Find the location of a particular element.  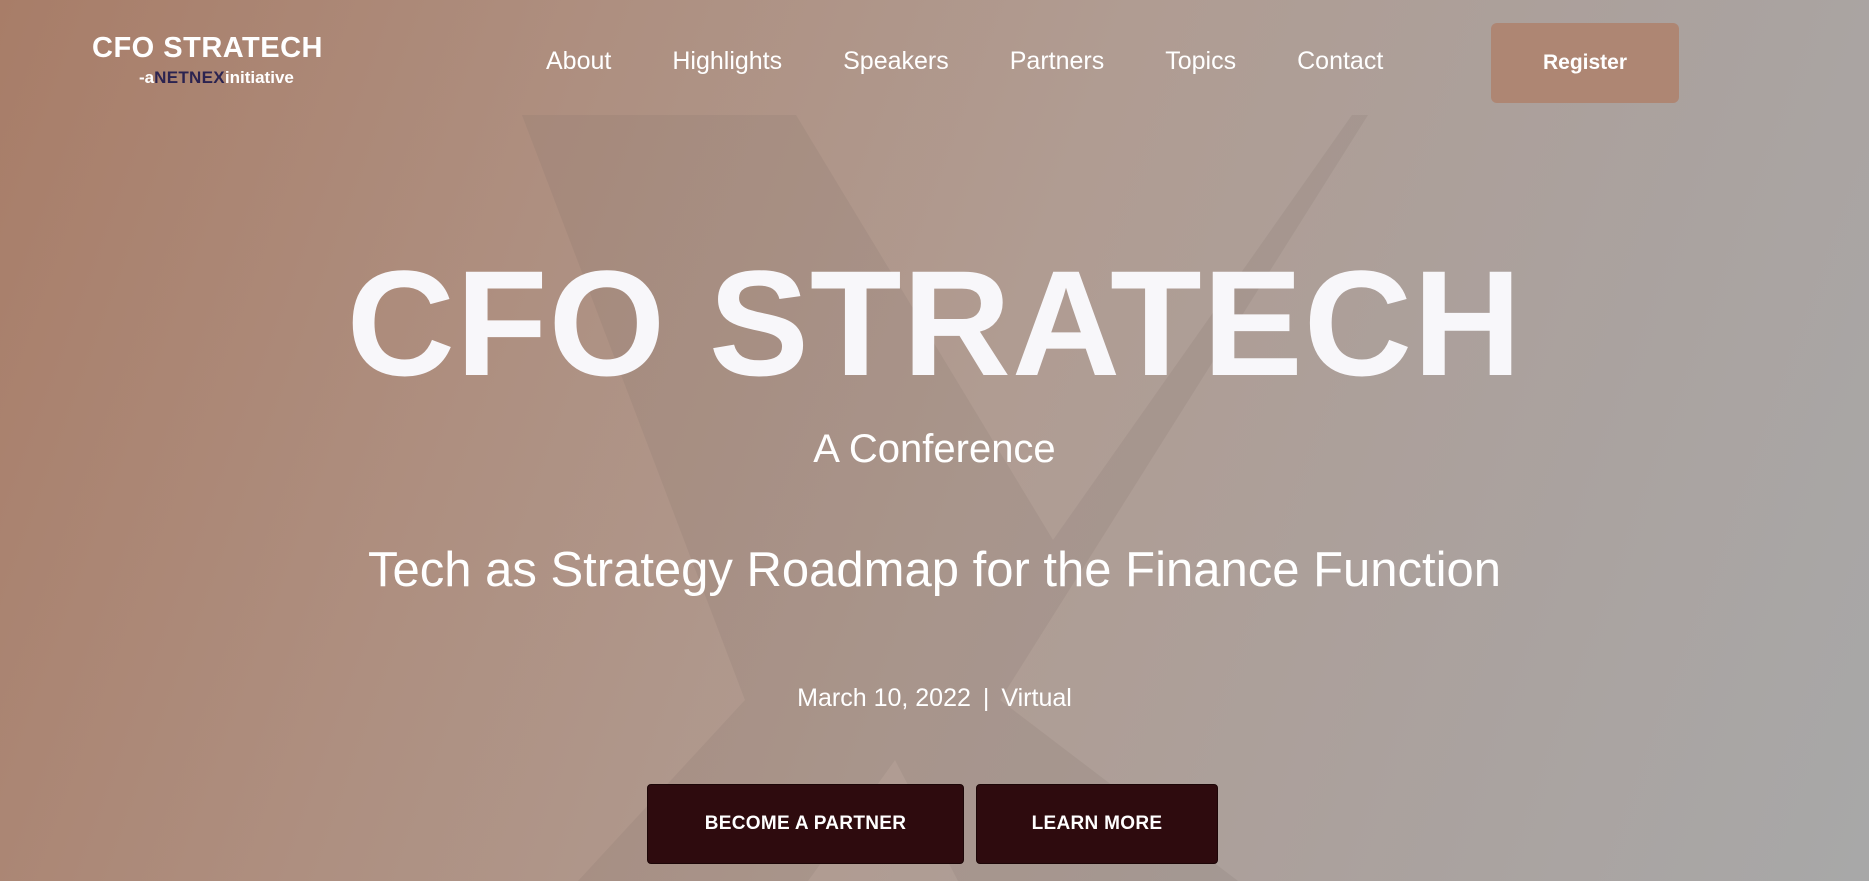

register-button: Register is located at coordinates (1585, 63).